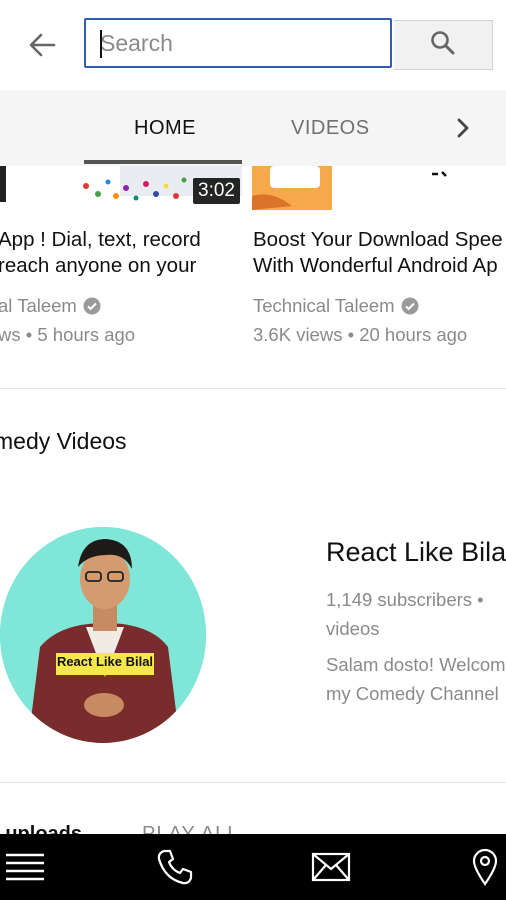  I want to click on channel-avatar: React Like Bilal, so click(103, 635).